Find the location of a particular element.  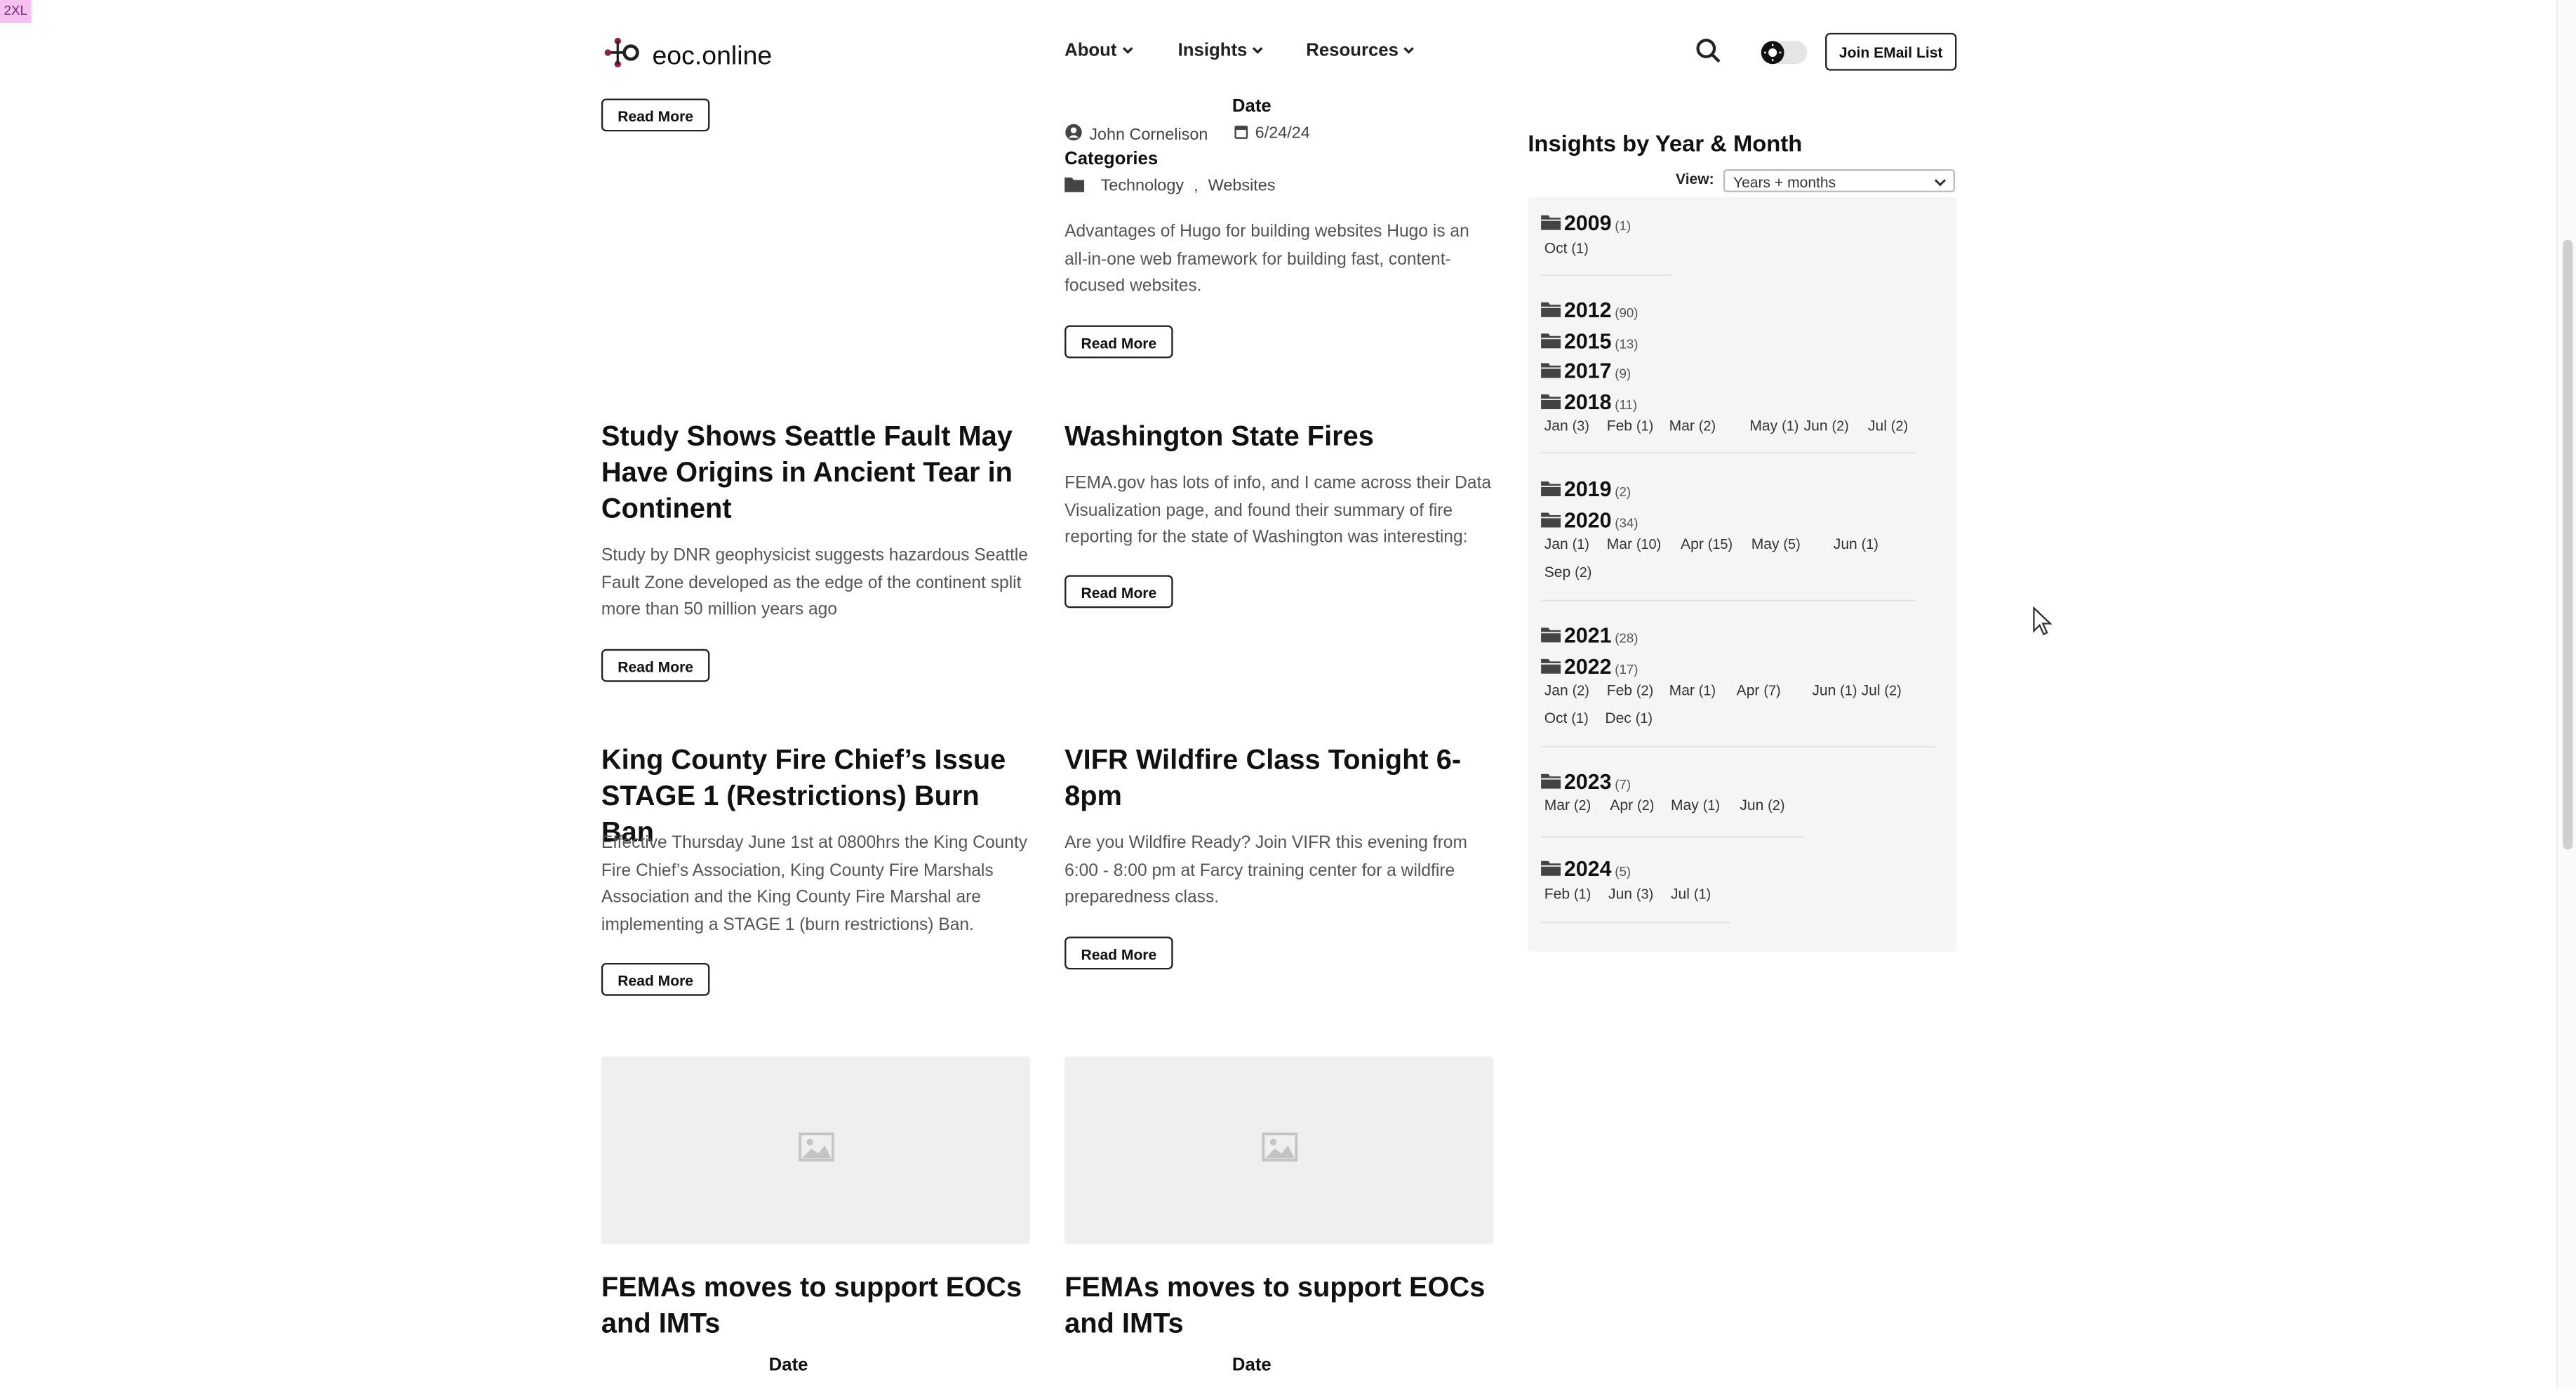

archive-year-2015: 2015 (13) is located at coordinates (1590, 342).